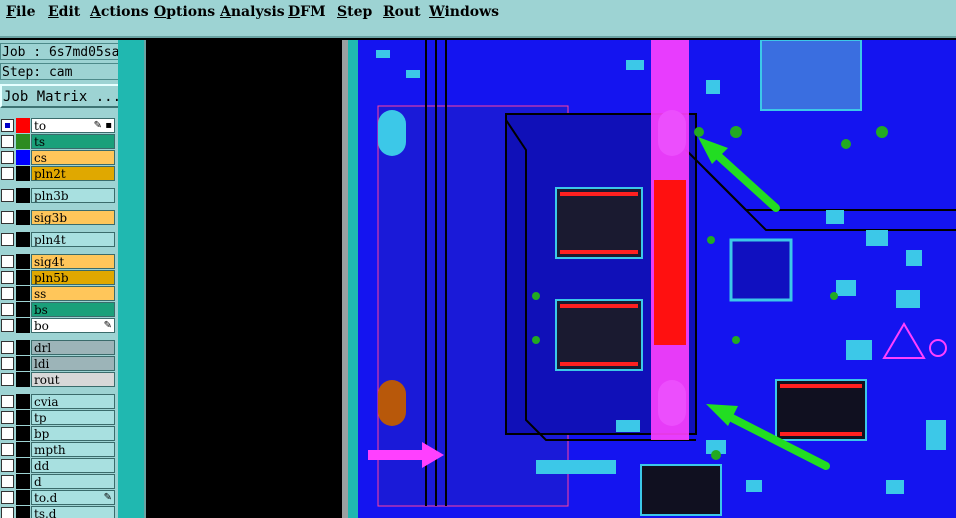  What do you see at coordinates (464, 13) in the screenshot?
I see `menu-windows: Windows` at bounding box center [464, 13].